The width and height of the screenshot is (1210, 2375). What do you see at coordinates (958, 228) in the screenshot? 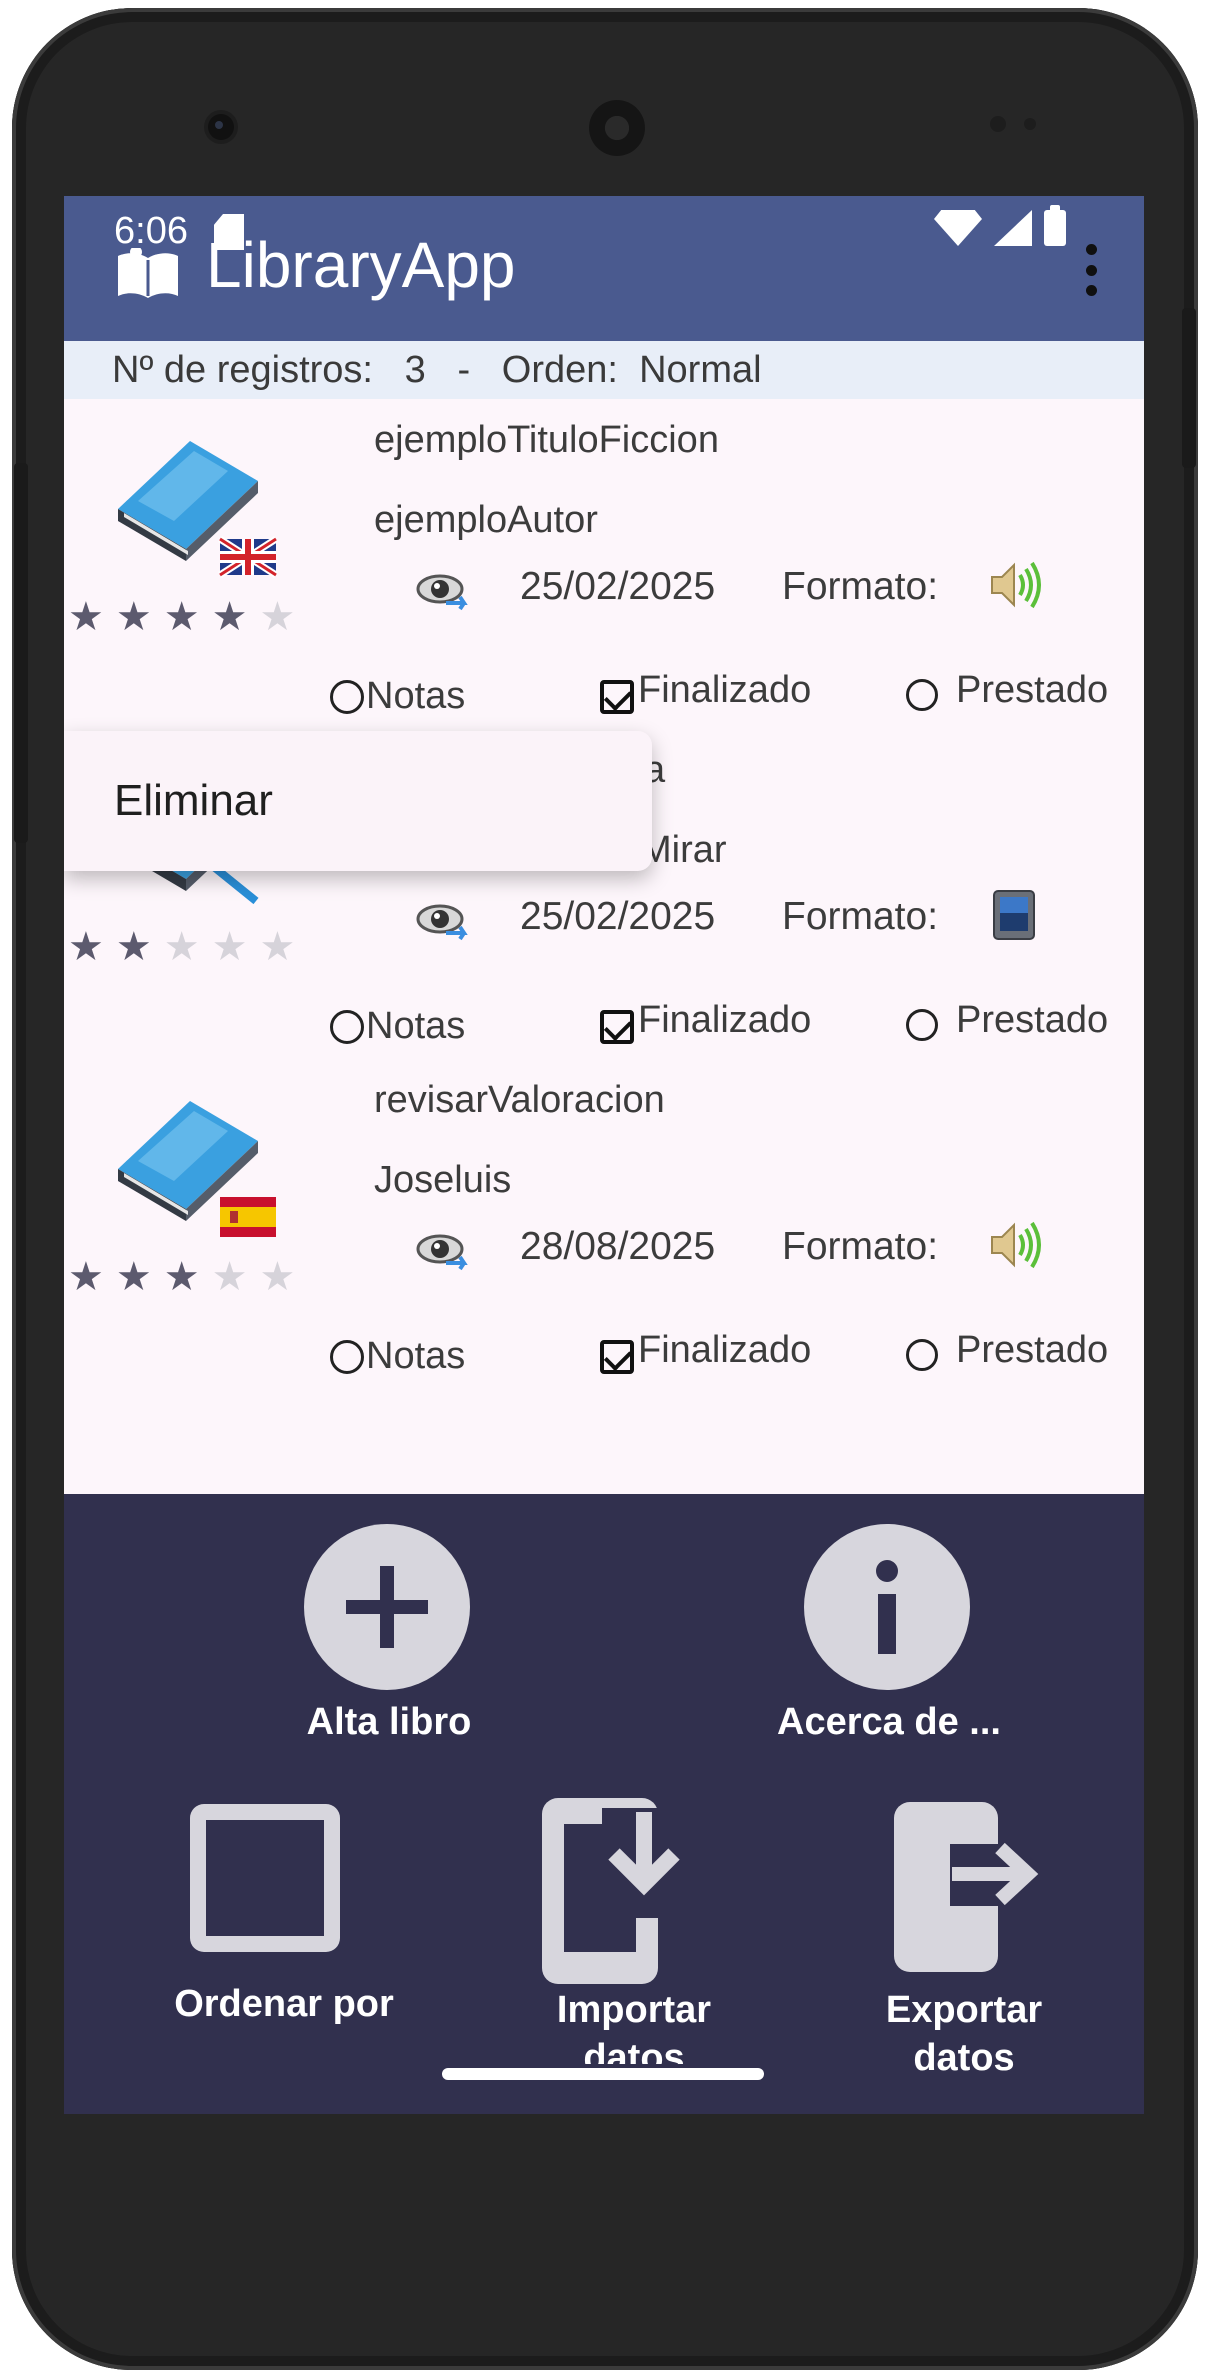
I see `wifi-icon` at bounding box center [958, 228].